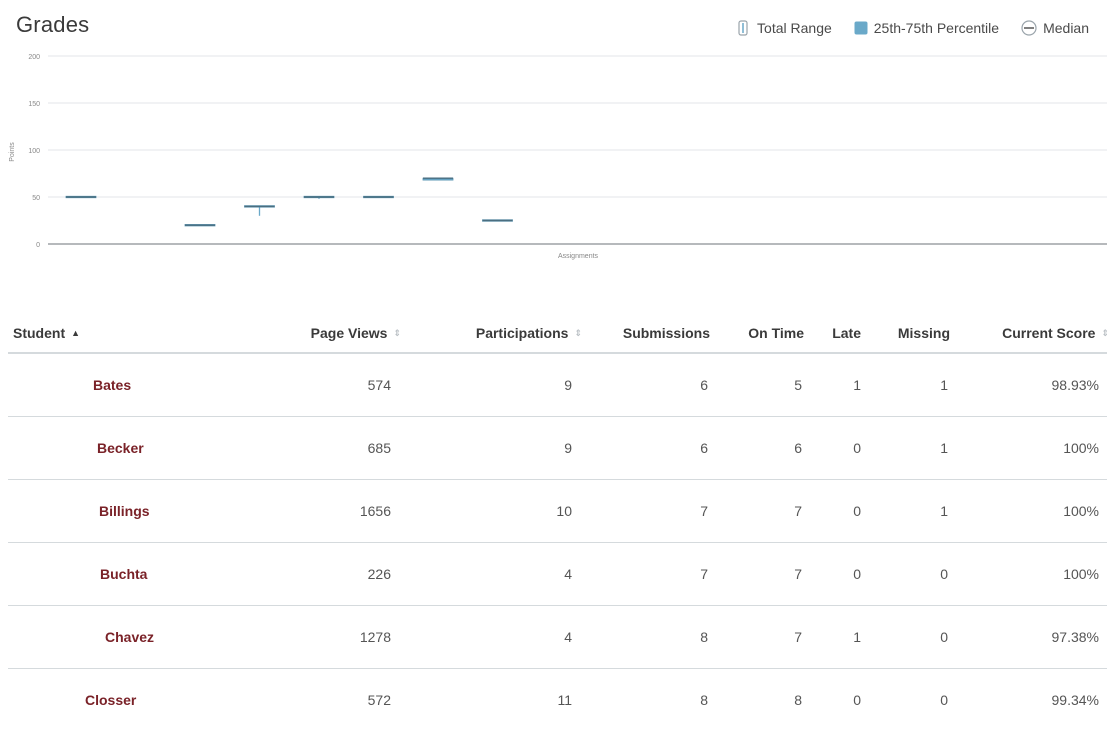 Image resolution: width=1107 pixels, height=731 pixels. I want to click on student-cell: Becker, so click(120, 448).